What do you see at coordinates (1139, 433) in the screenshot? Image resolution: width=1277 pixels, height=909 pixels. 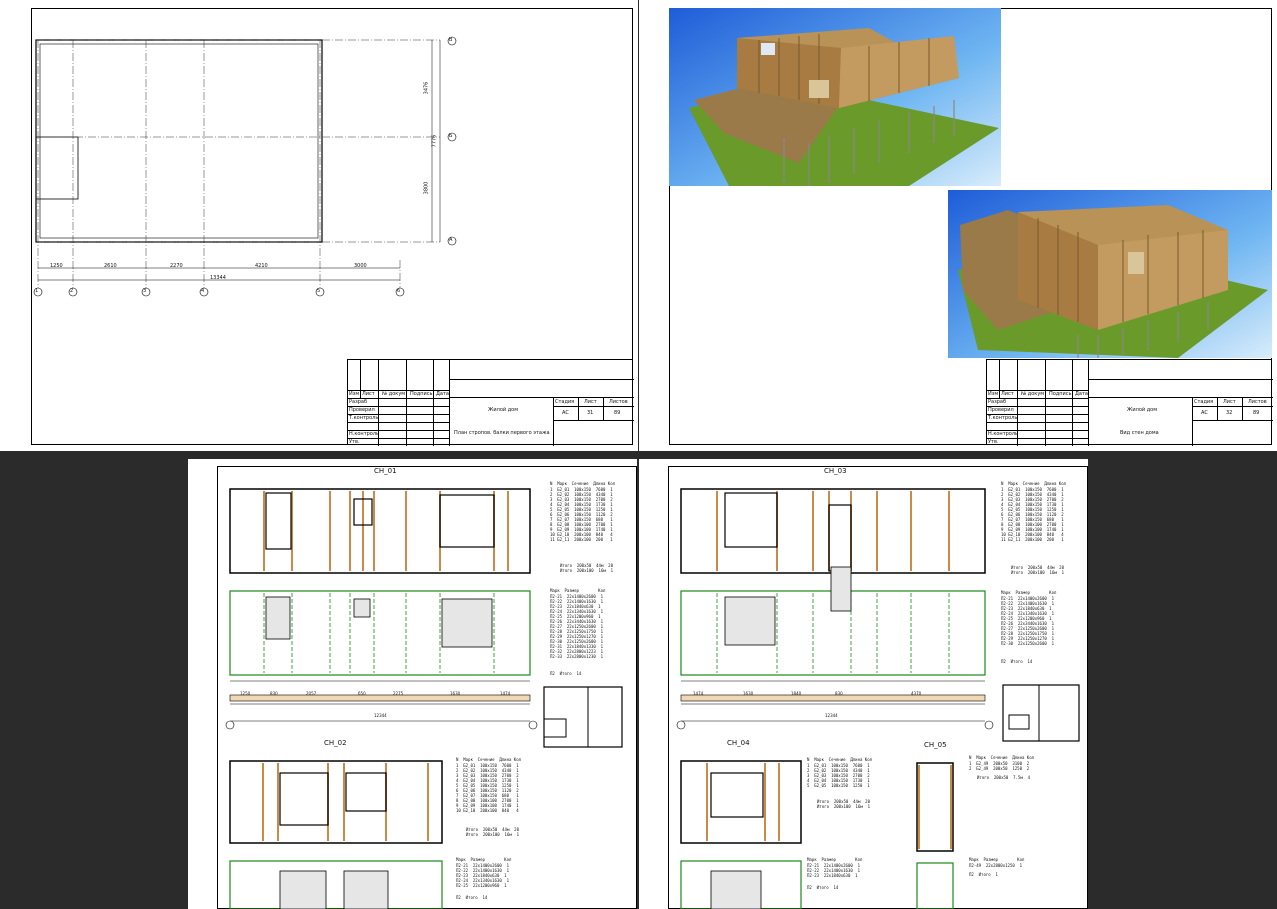 I see `tb-drawing-title: Вид стен дома` at bounding box center [1139, 433].